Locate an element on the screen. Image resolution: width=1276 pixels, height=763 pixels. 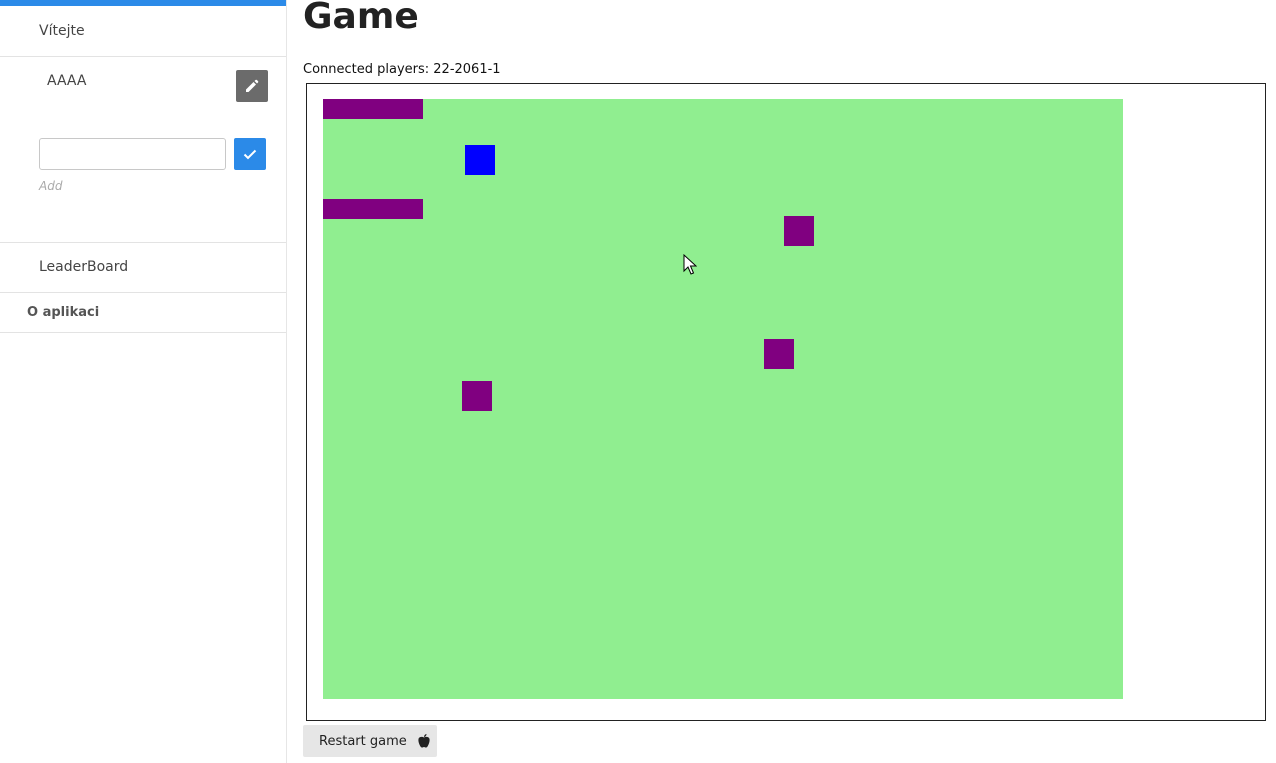
pencil-icon is located at coordinates (252, 85).